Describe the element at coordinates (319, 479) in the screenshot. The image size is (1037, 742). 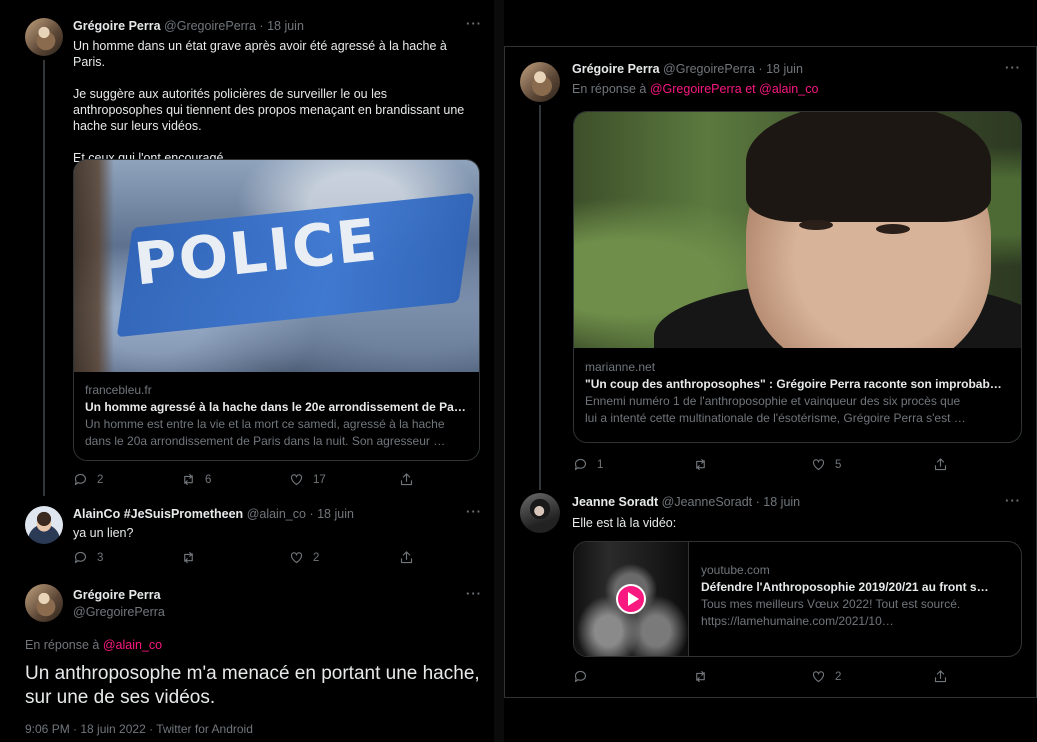
I see `like-count: 17` at that location.